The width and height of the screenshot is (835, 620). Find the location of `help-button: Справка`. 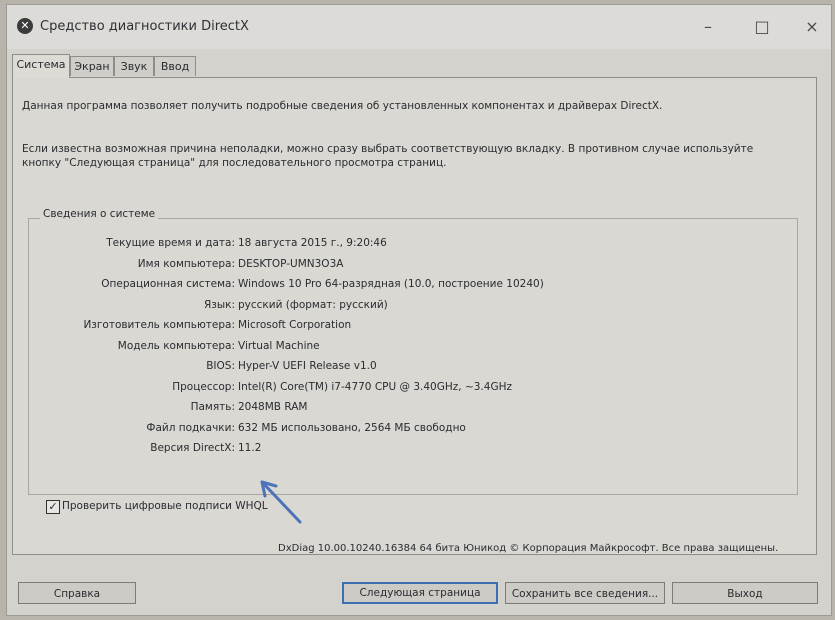

help-button: Справка is located at coordinates (77, 593).